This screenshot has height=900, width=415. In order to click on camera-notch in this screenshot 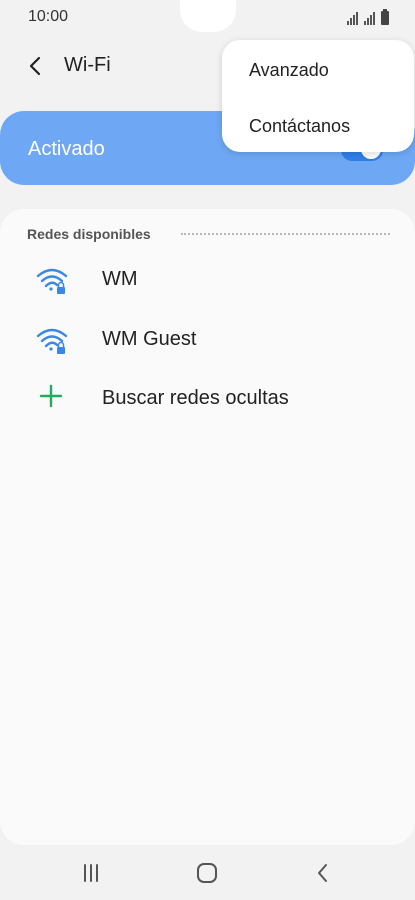, I will do `click(208, 16)`.